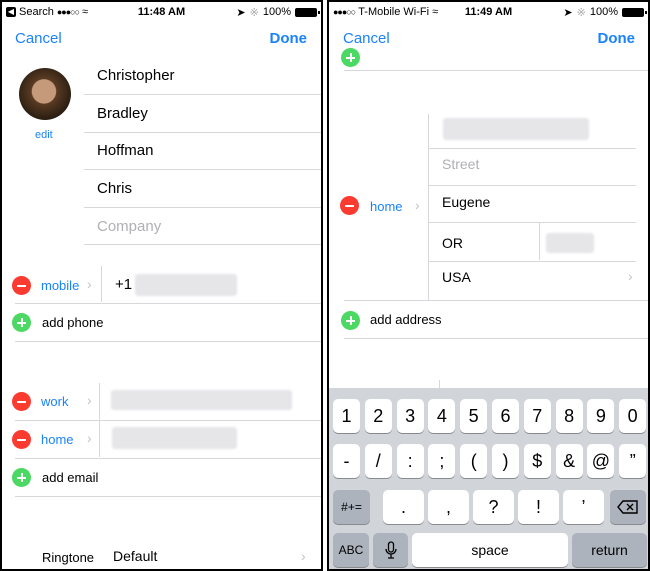 This screenshot has width=650, height=571. I want to click on key: 2, so click(378, 416).